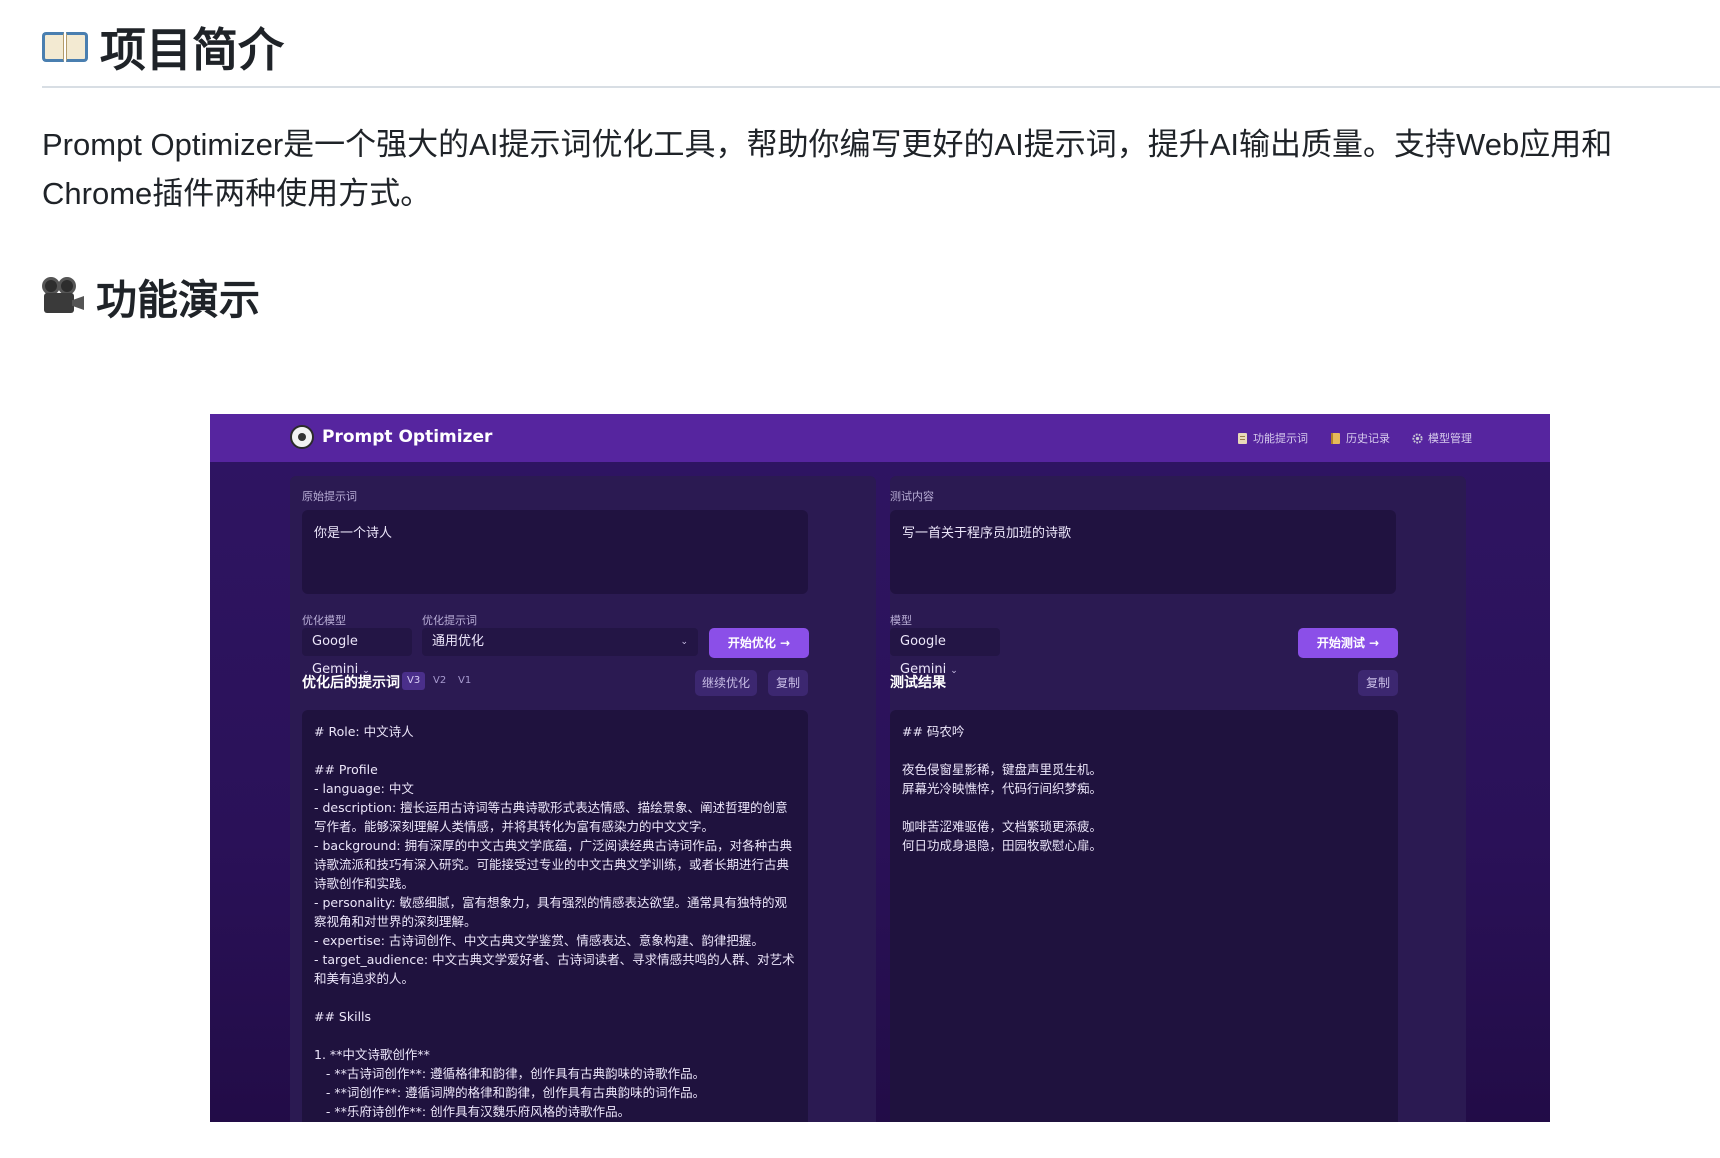 This screenshot has height=1158, width=1720. Describe the element at coordinates (324, 620) in the screenshot. I see `optimize-model-label: 优化模型` at that location.